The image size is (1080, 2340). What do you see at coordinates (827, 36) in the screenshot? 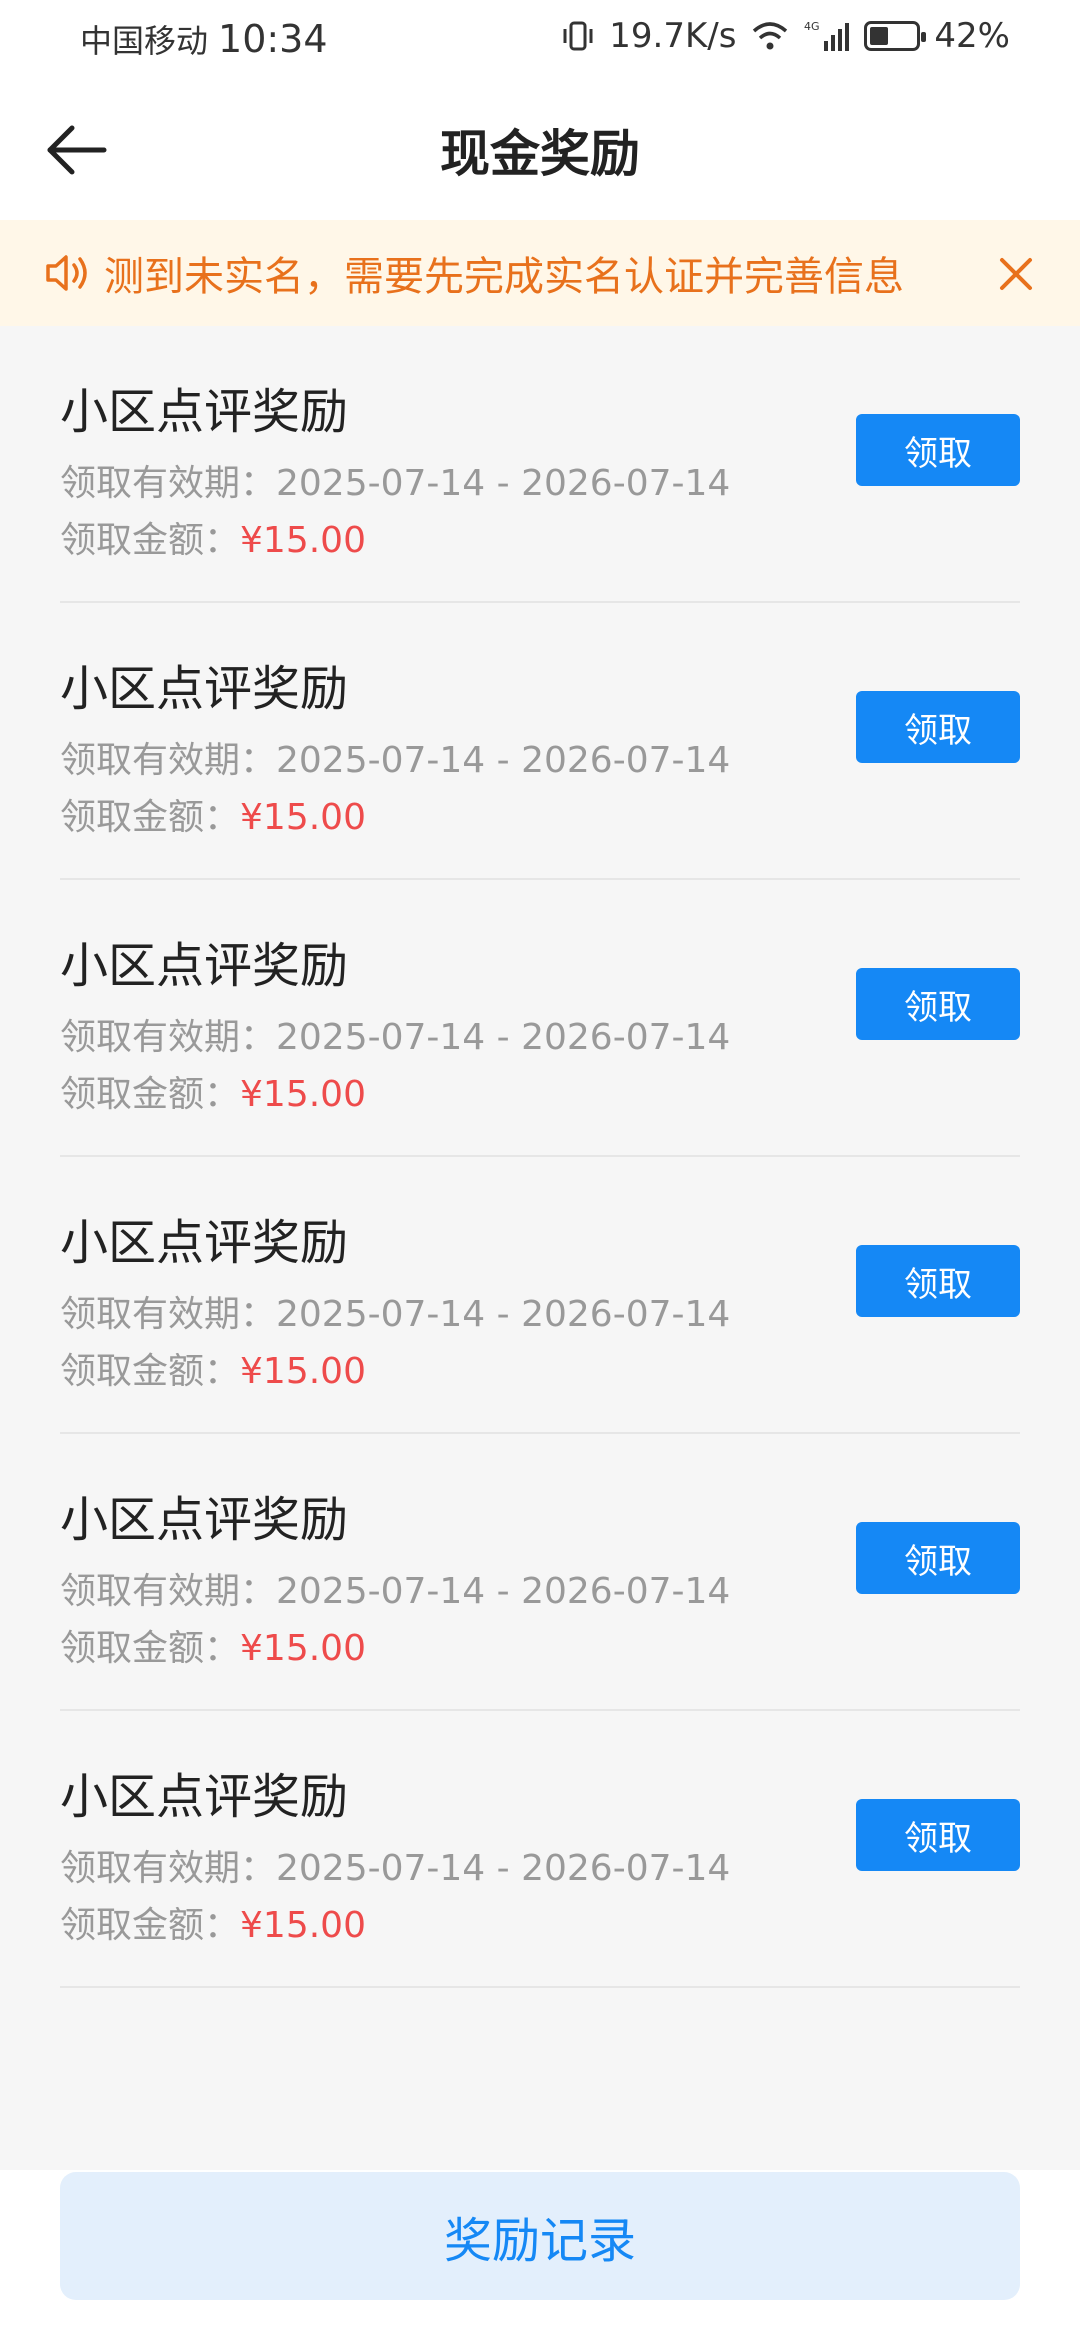
I see `cellular-signal-icon: 4G` at bounding box center [827, 36].